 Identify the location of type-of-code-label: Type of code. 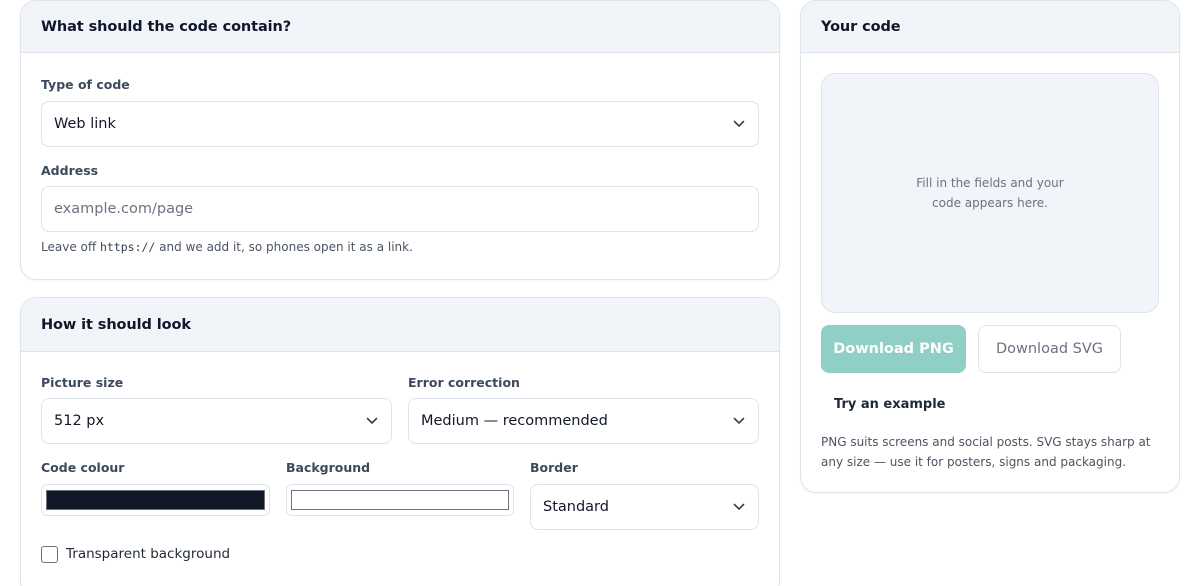
(85, 84).